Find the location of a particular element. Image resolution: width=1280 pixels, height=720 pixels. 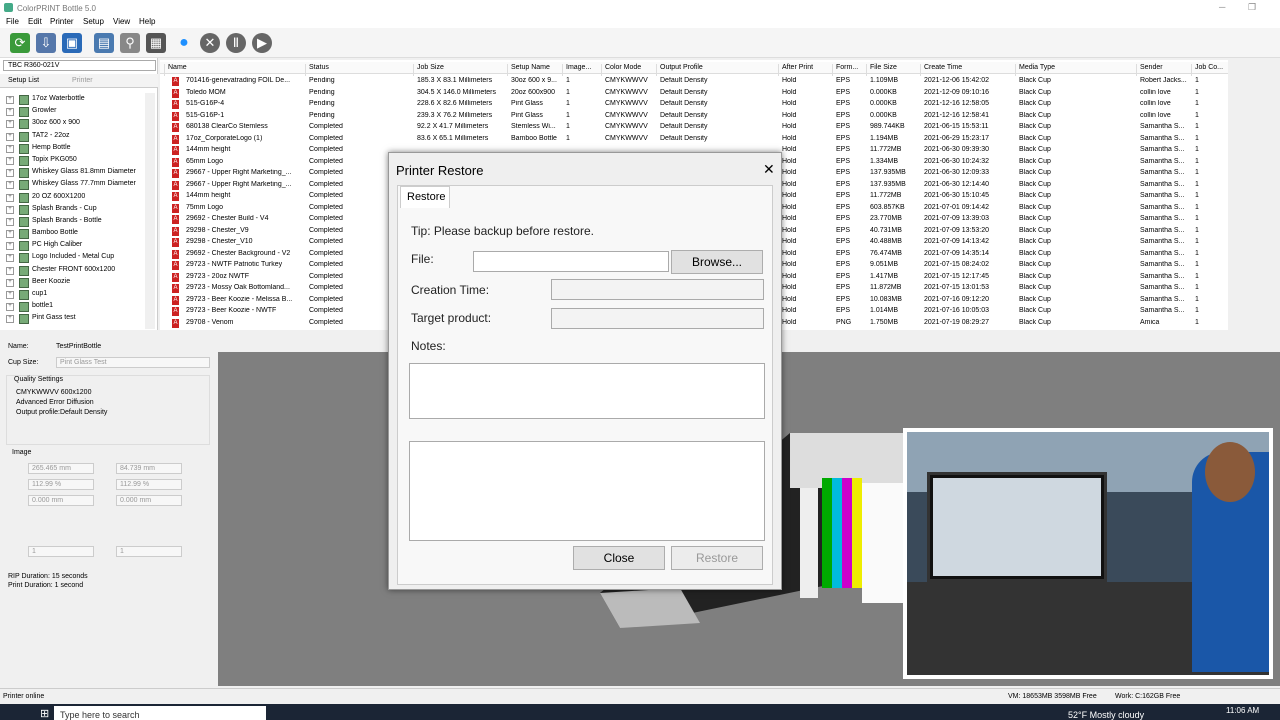

menu-printer: Printer is located at coordinates (62, 21).